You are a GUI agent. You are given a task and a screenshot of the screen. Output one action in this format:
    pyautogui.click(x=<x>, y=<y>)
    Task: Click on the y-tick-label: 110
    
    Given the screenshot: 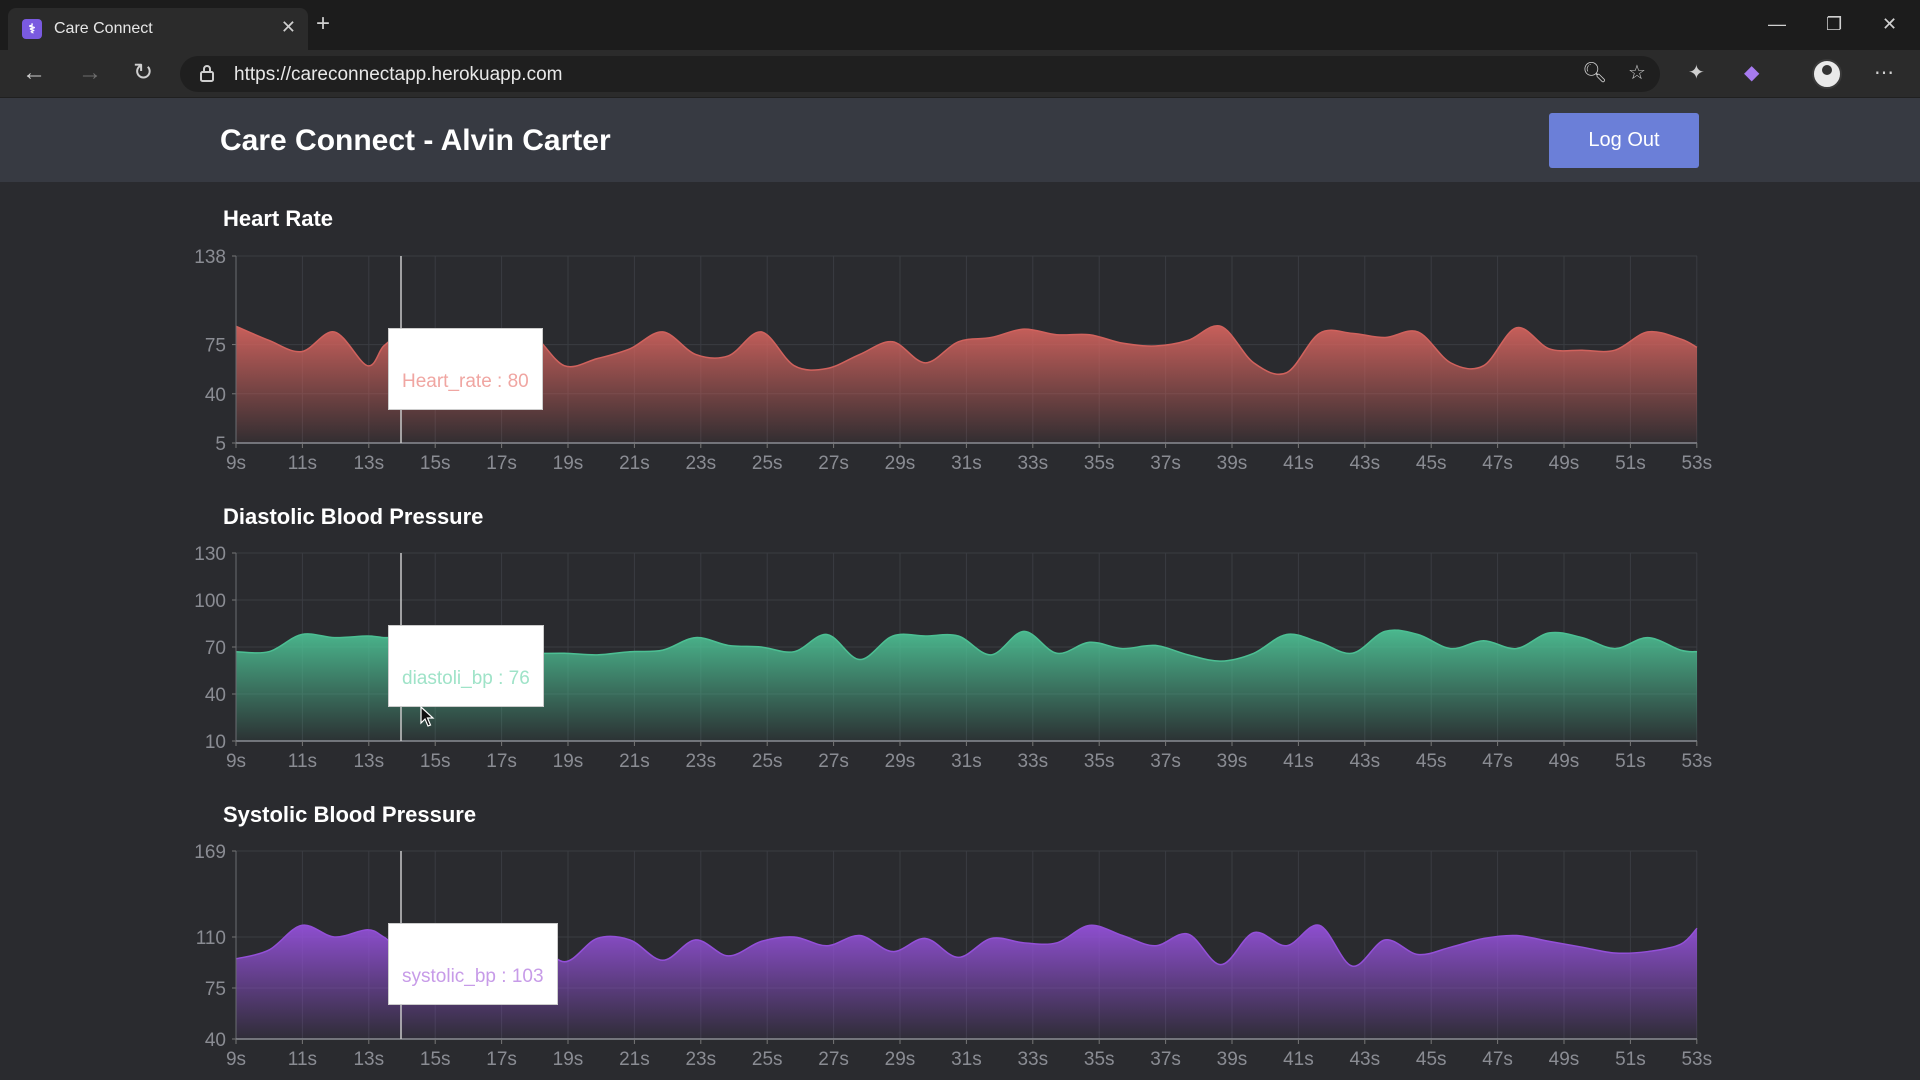 What is the action you would take?
    pyautogui.click(x=211, y=938)
    